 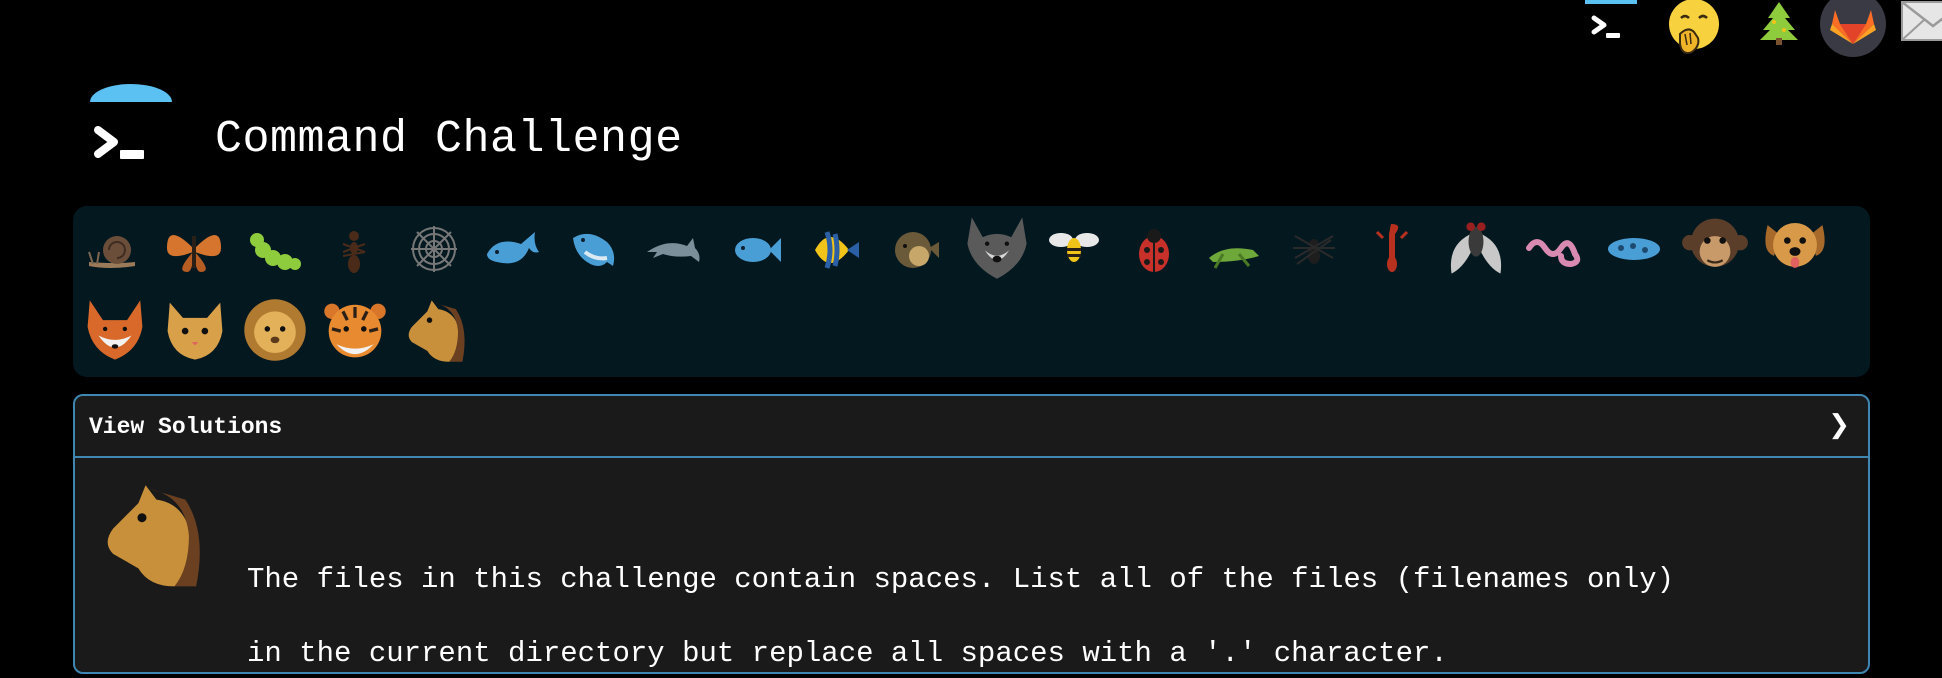 What do you see at coordinates (275, 330) in the screenshot?
I see `lion-icon` at bounding box center [275, 330].